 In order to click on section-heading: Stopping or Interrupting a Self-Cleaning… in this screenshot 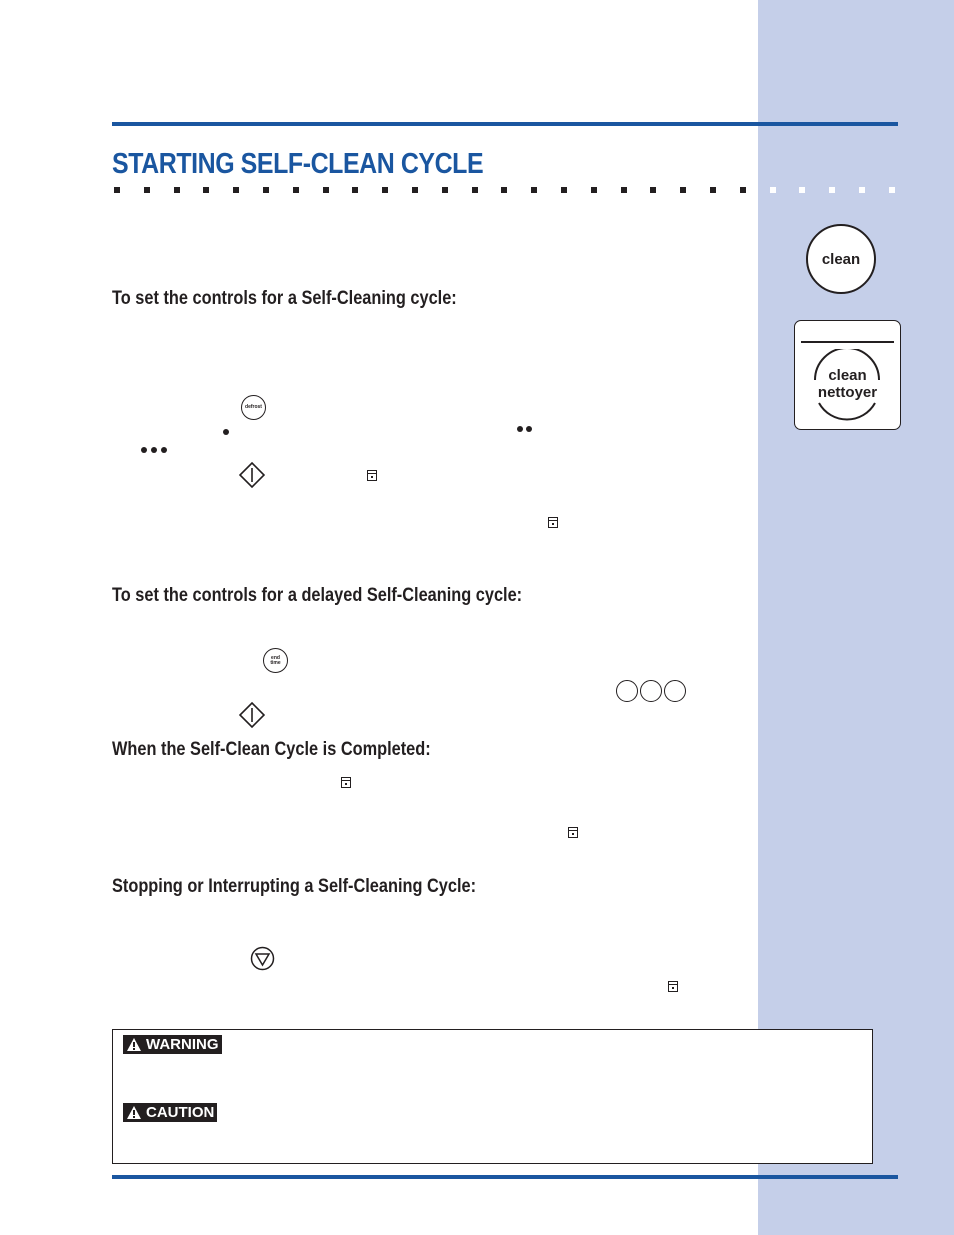, I will do `click(294, 886)`.